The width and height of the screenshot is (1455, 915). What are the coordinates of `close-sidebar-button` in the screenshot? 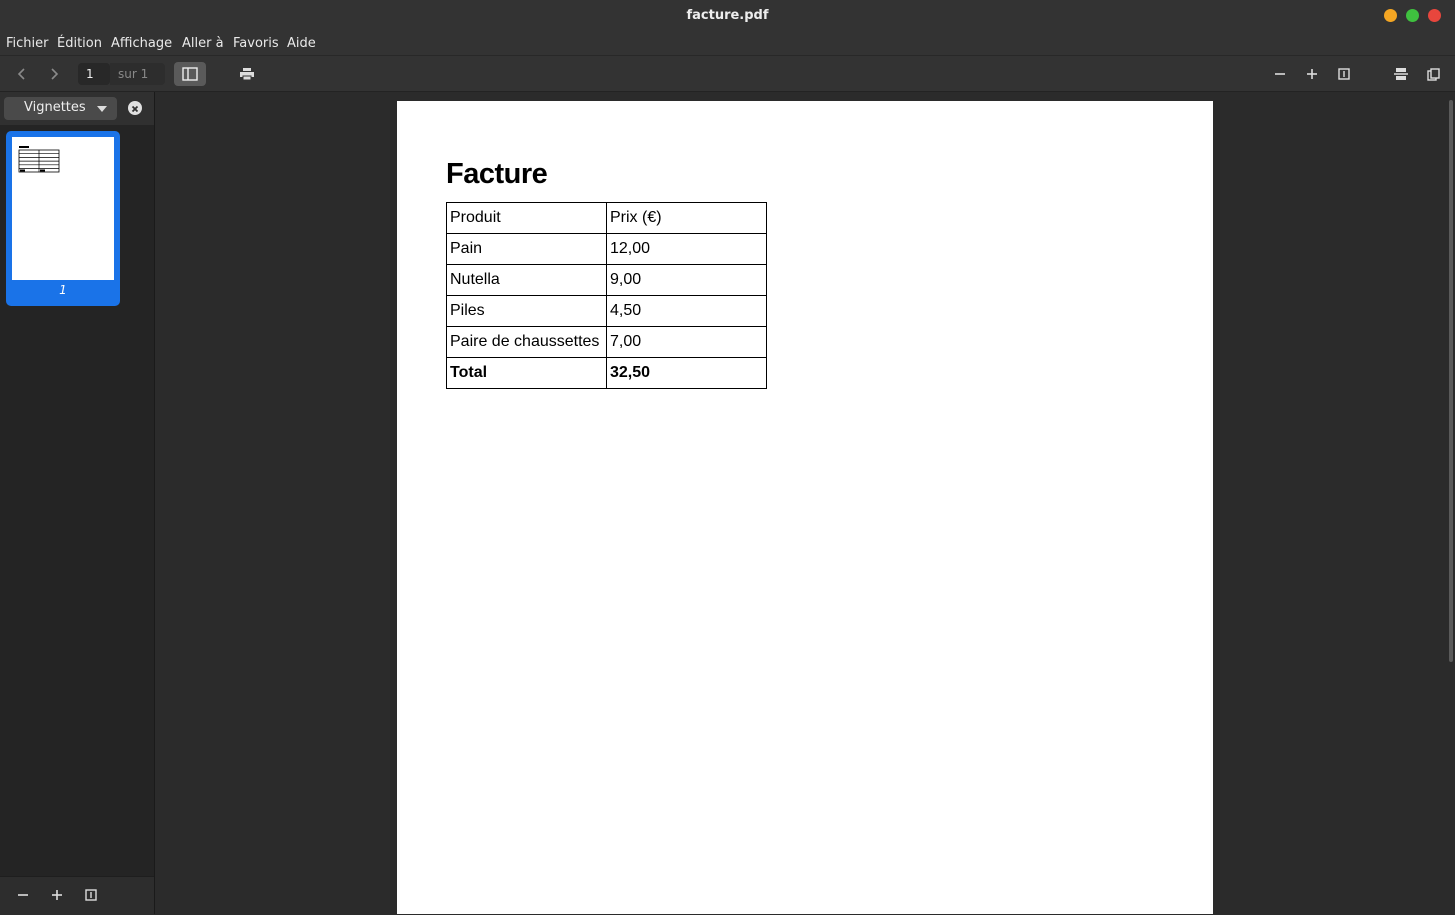 It's located at (135, 108).